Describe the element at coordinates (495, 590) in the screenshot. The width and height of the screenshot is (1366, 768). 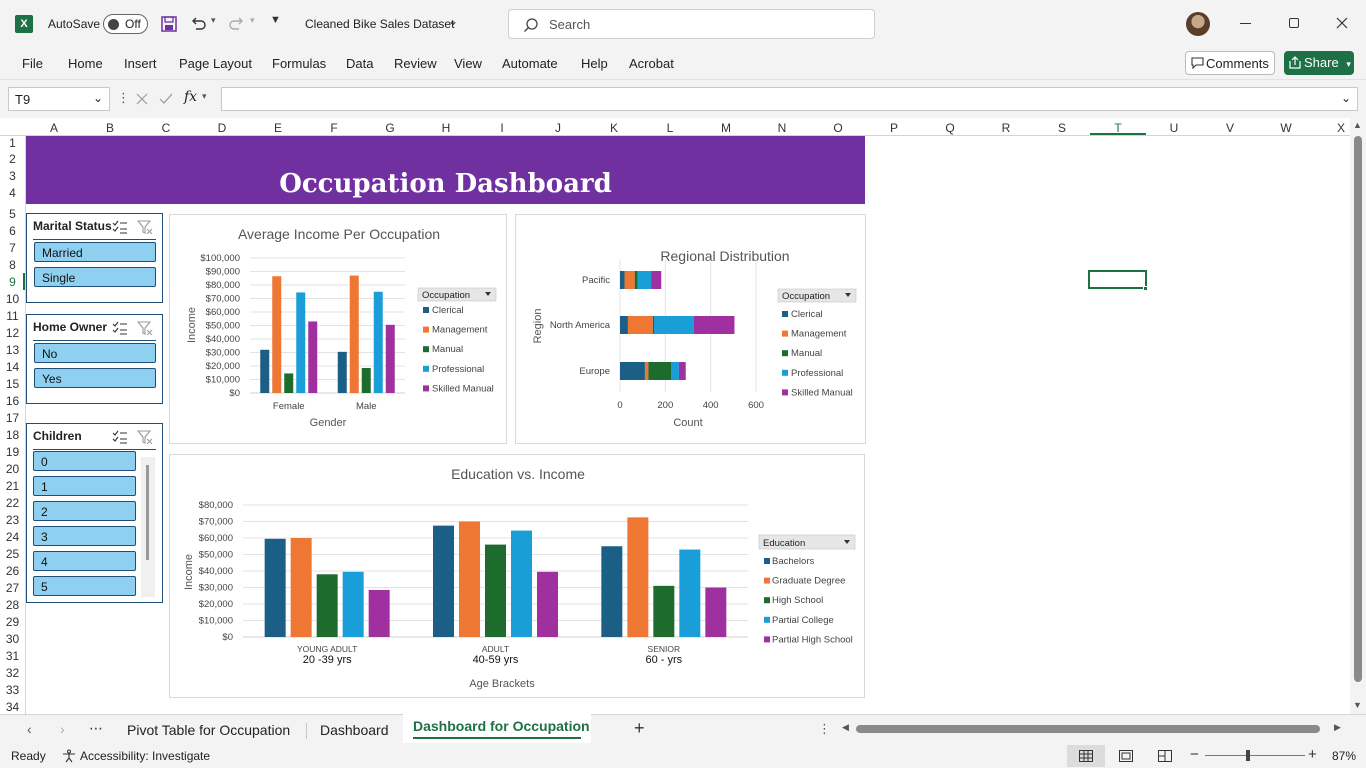
I see `bar-high-school-adult` at that location.